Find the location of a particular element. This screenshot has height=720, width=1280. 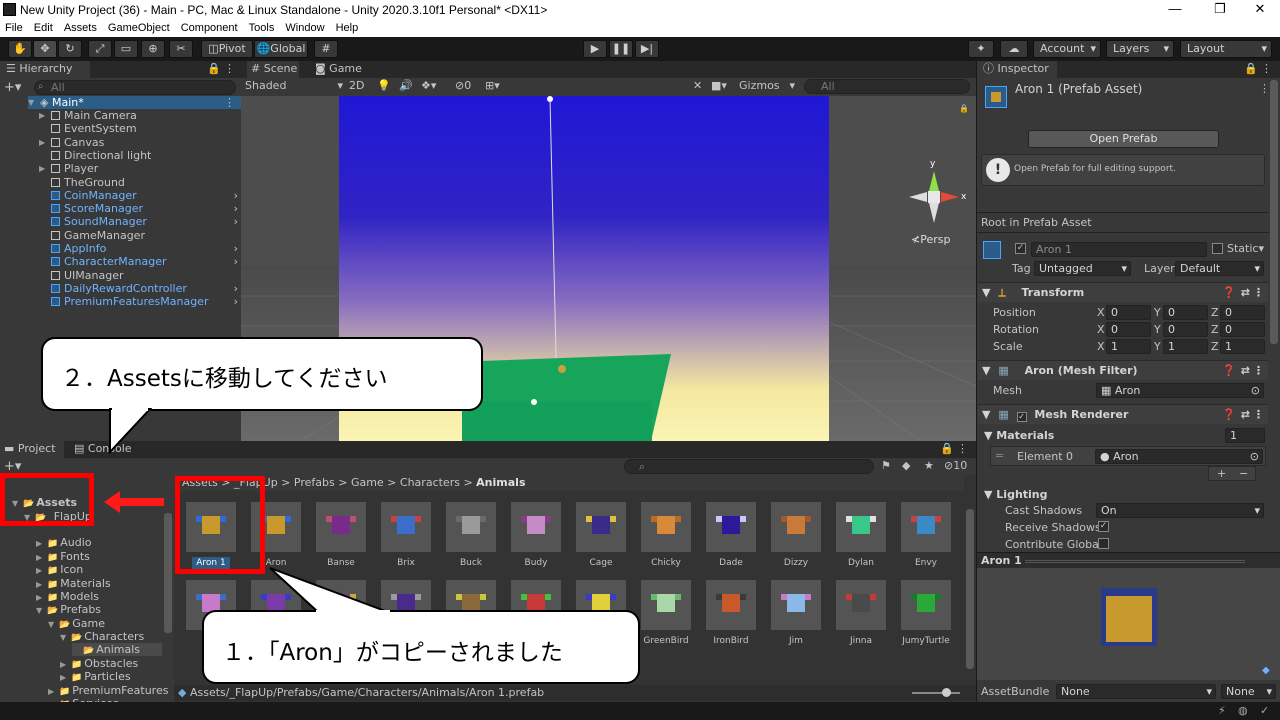

layout-dropdown: Layout ▾ is located at coordinates (1226, 49).